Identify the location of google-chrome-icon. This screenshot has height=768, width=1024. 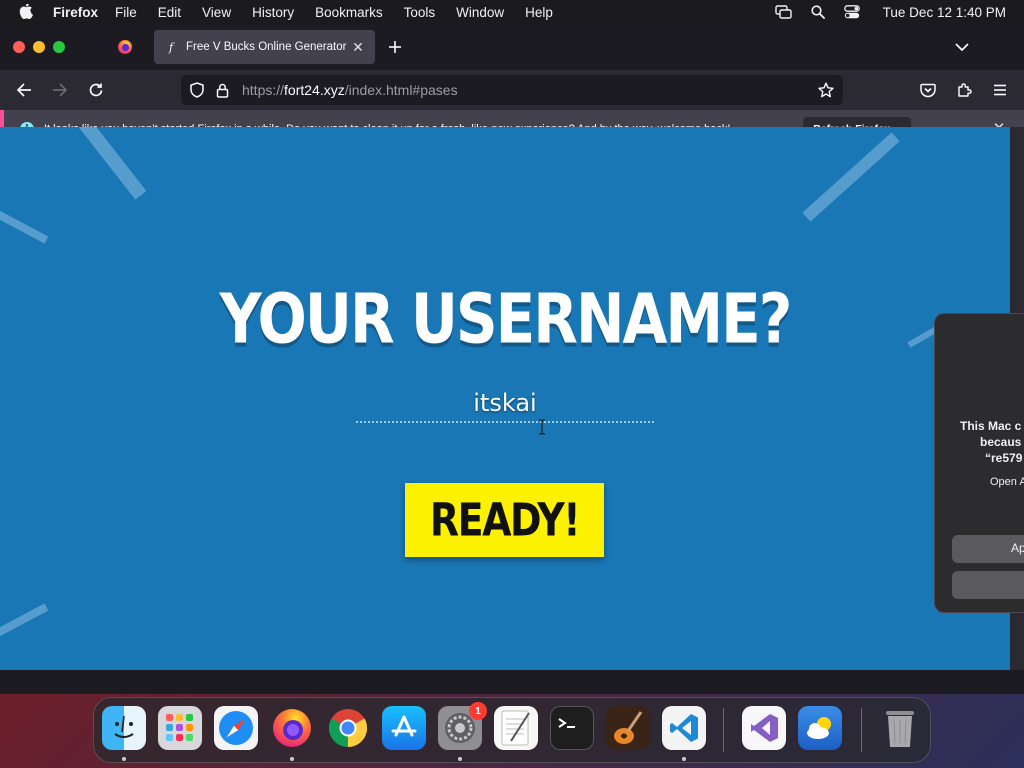
(348, 728).